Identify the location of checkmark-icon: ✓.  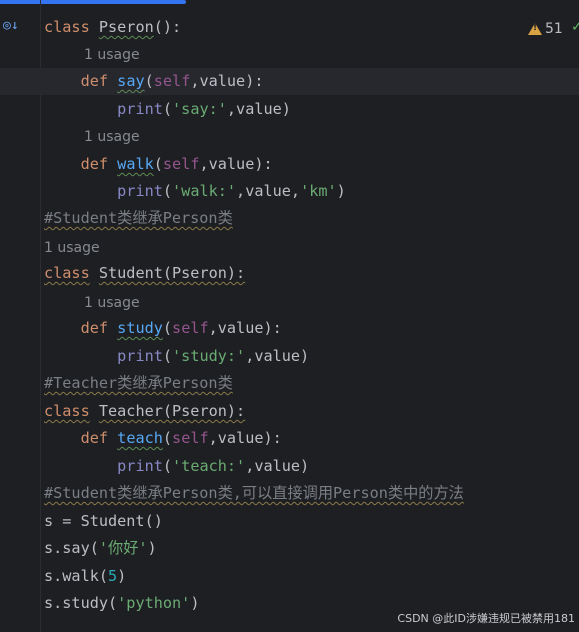
(575, 27).